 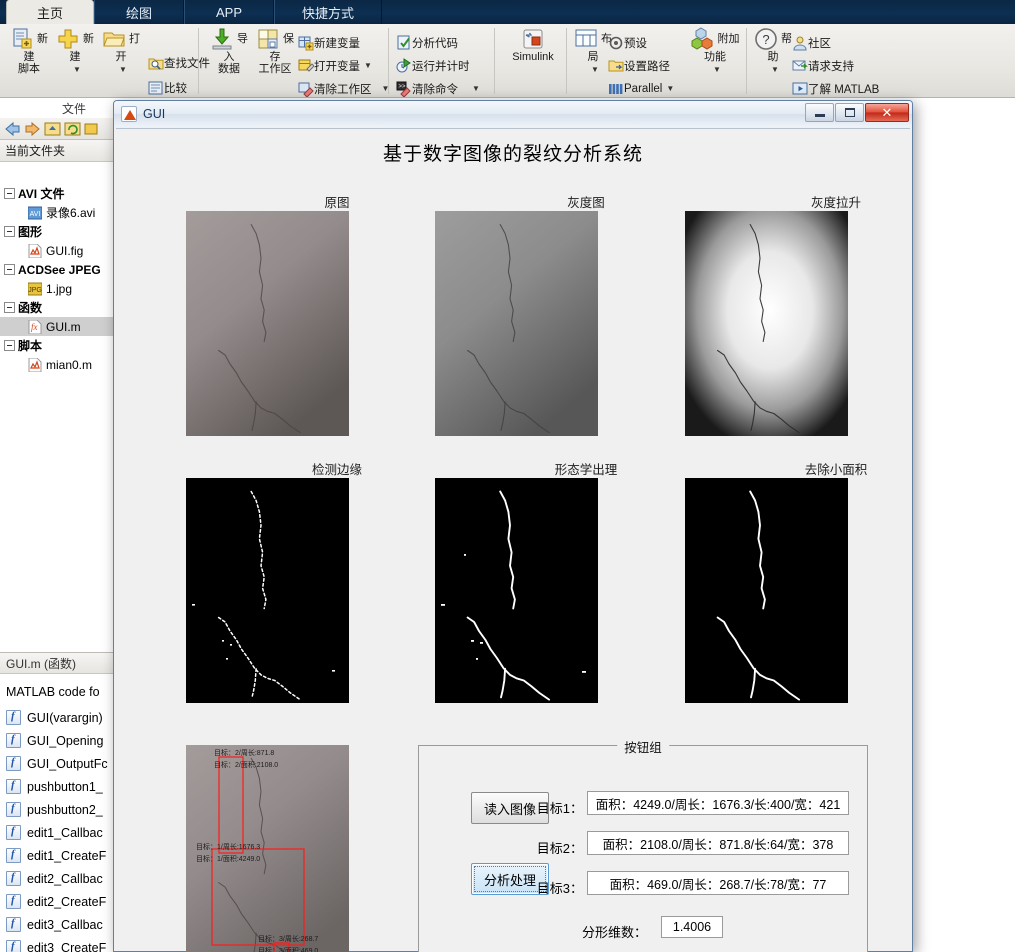 I want to click on ribbon-request-support: 请求支持, so click(x=823, y=65).